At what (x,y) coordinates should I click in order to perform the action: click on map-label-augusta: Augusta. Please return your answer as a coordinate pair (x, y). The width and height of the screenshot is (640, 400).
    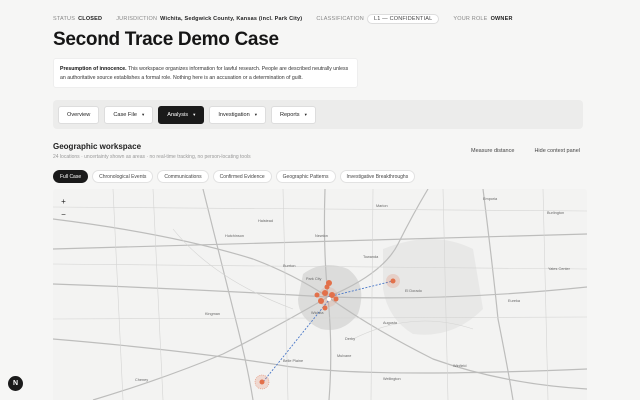
    Looking at the image, I should click on (390, 323).